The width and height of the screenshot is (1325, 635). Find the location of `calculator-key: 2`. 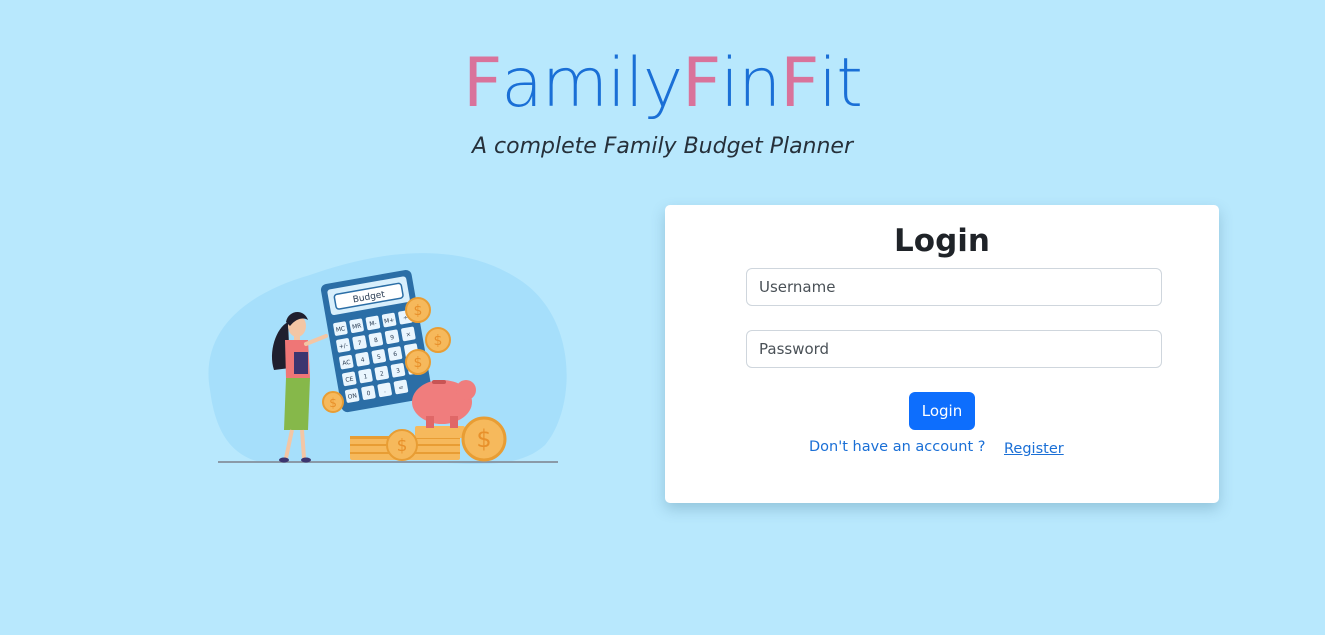

calculator-key: 2 is located at coordinates (381, 373).